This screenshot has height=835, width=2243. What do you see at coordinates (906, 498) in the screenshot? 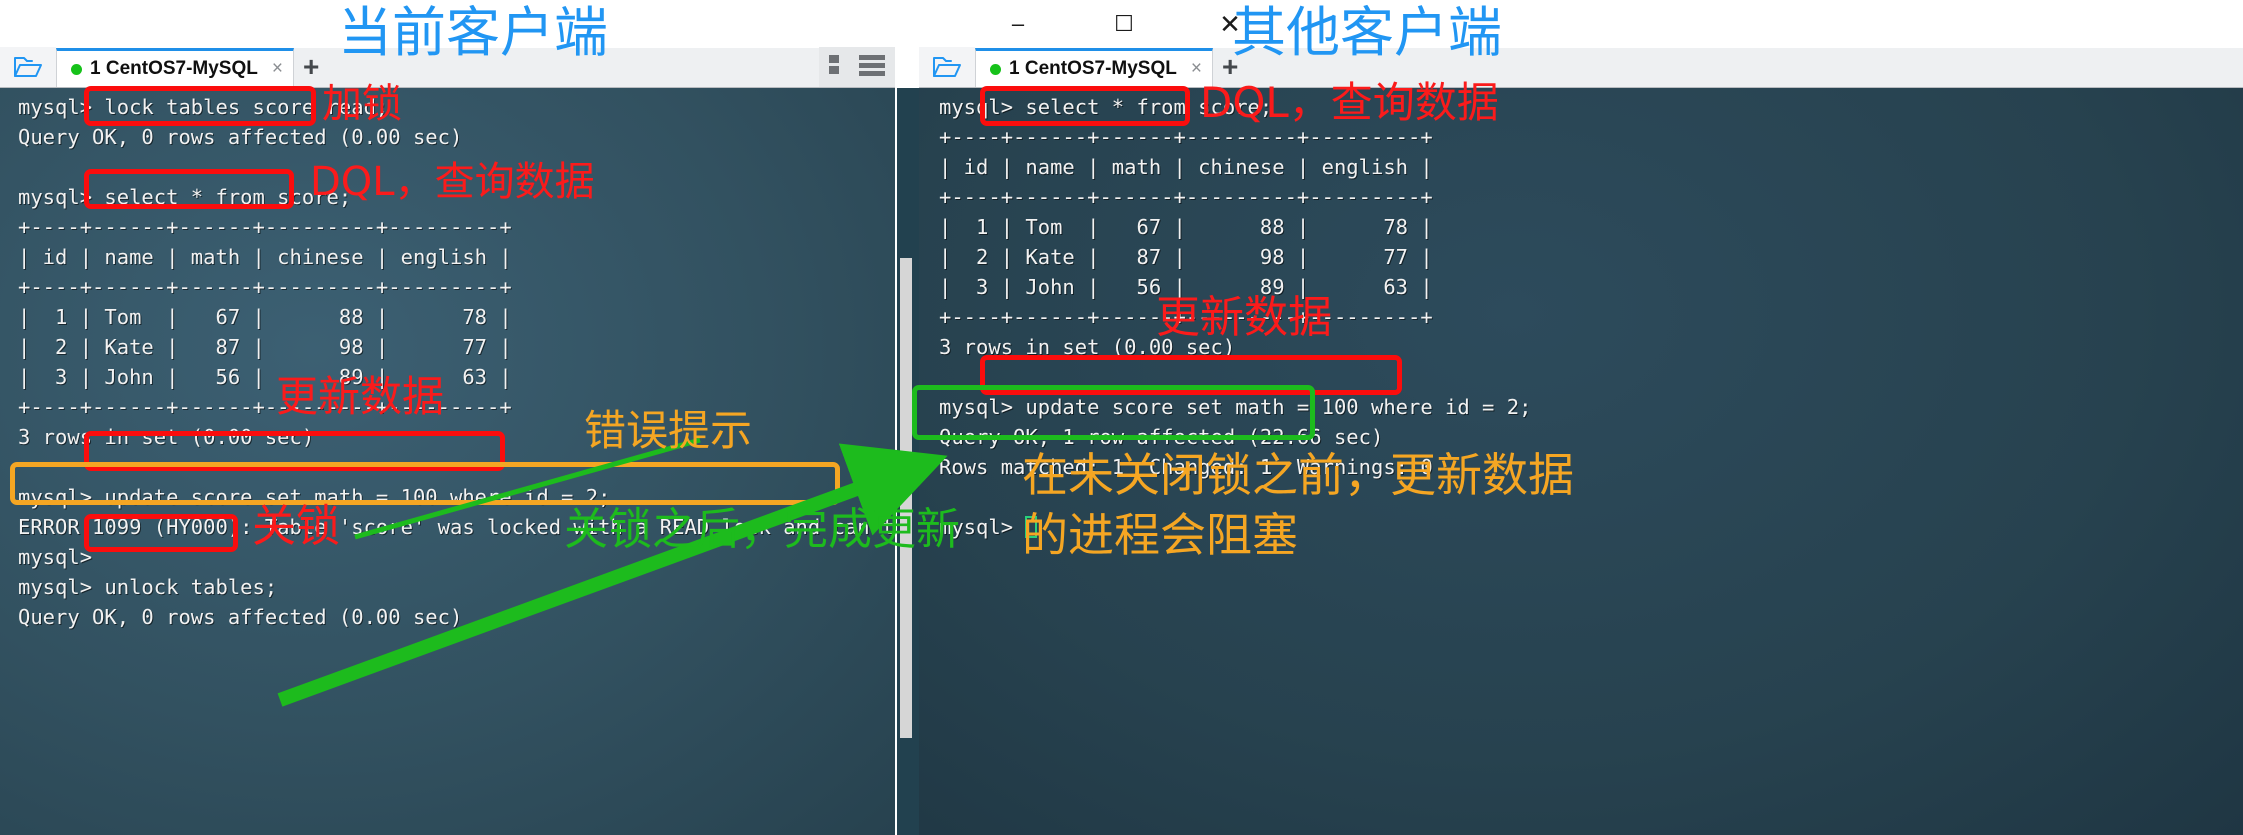
I see `right-scrollbar-thumb` at bounding box center [906, 498].